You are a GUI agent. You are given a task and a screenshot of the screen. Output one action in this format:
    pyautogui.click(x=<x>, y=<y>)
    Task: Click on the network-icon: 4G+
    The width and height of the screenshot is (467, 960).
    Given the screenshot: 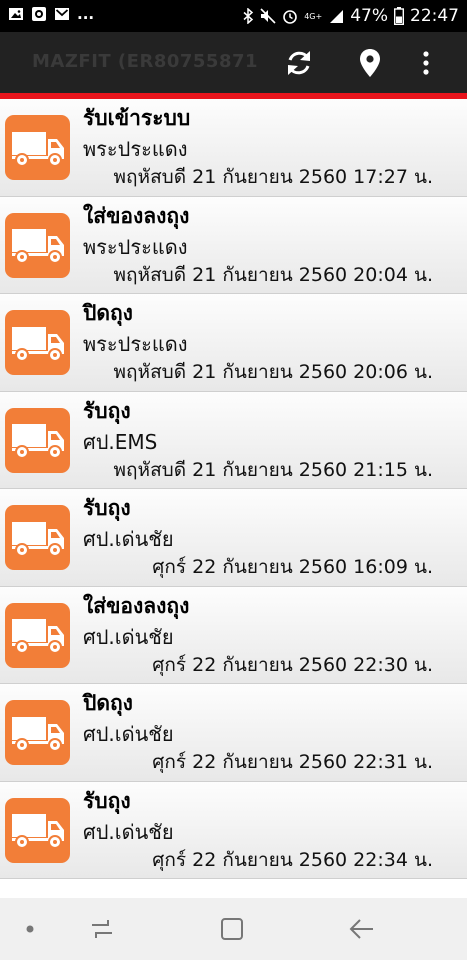 What is the action you would take?
    pyautogui.click(x=313, y=16)
    